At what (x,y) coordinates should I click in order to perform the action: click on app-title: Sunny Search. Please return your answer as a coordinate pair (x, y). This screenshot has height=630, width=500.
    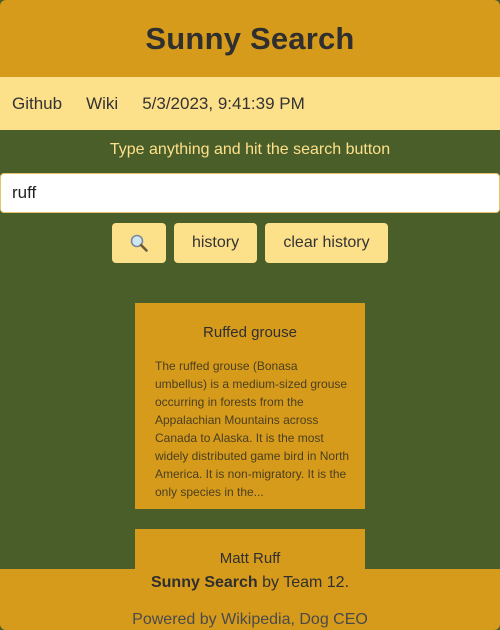
    Looking at the image, I should click on (250, 38).